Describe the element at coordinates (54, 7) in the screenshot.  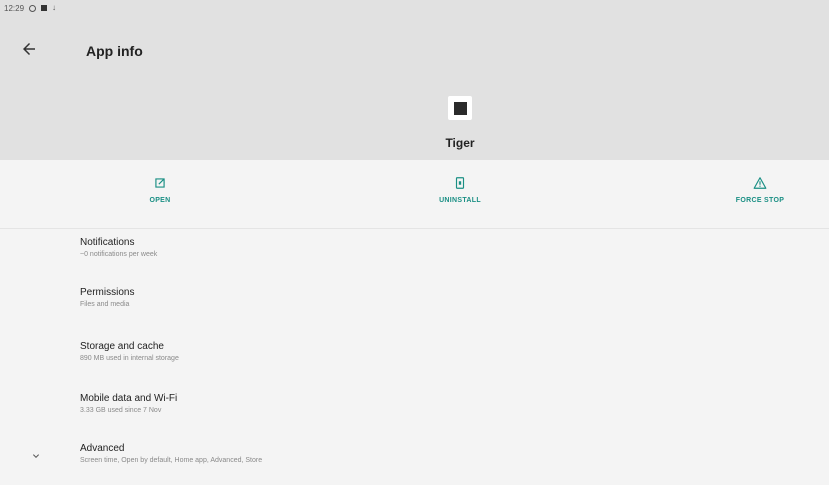
I see `download-icon: ↓` at that location.